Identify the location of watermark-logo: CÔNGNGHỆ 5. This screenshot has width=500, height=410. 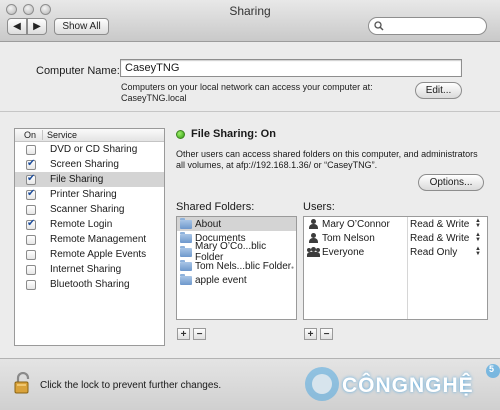
(400, 385).